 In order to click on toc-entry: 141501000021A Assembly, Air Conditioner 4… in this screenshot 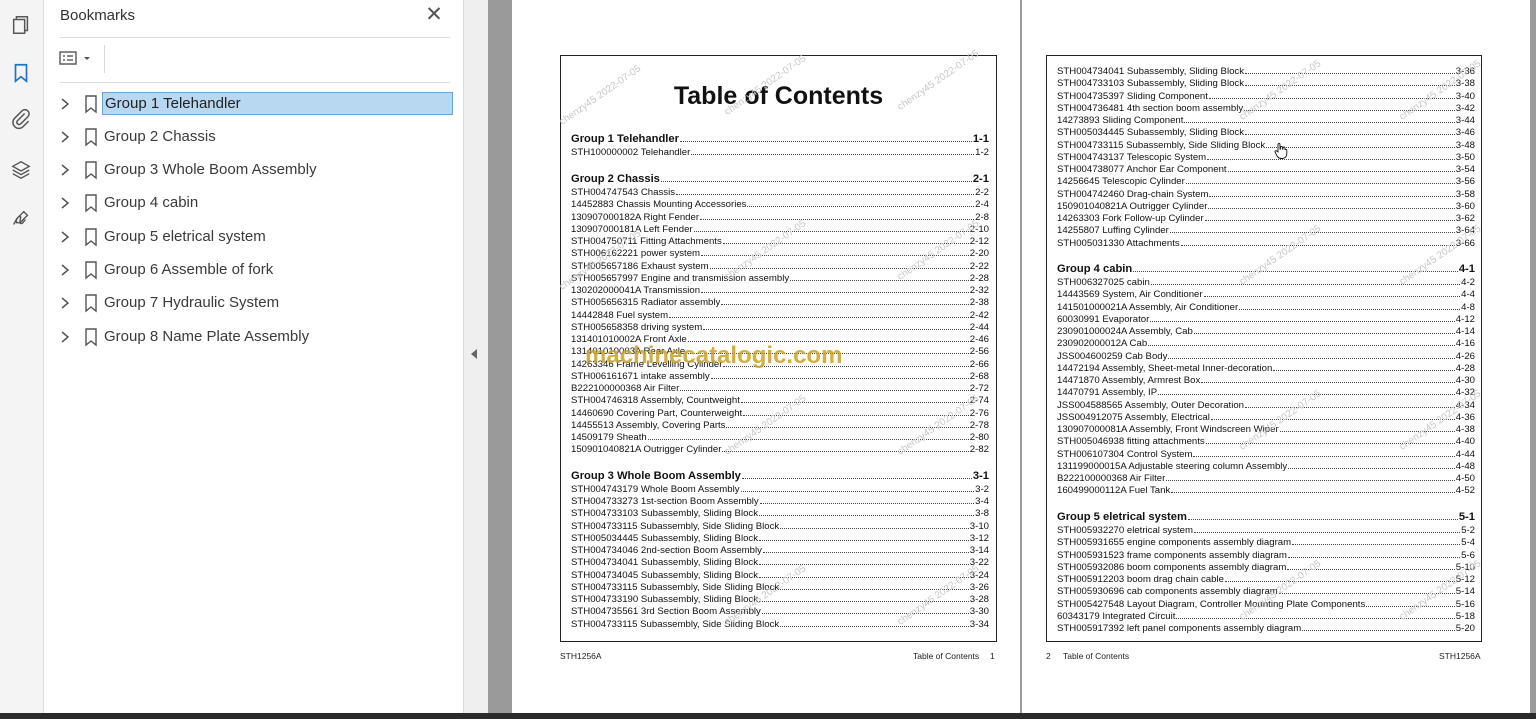, I will do `click(1266, 306)`.